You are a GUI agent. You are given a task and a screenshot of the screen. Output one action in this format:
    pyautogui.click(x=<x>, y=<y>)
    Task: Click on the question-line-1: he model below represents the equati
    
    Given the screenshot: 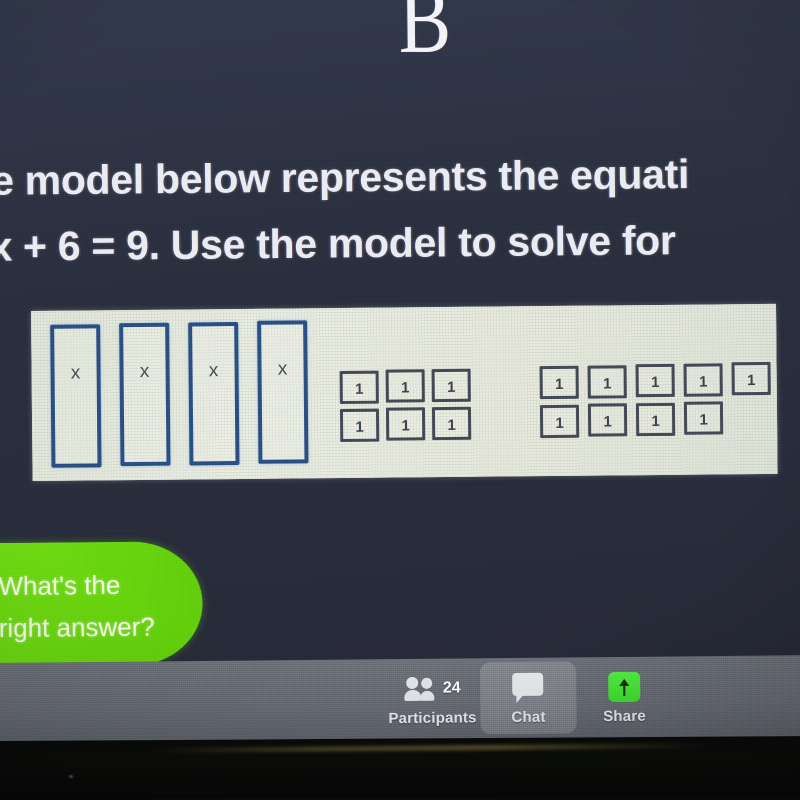 What is the action you would take?
    pyautogui.click(x=345, y=177)
    